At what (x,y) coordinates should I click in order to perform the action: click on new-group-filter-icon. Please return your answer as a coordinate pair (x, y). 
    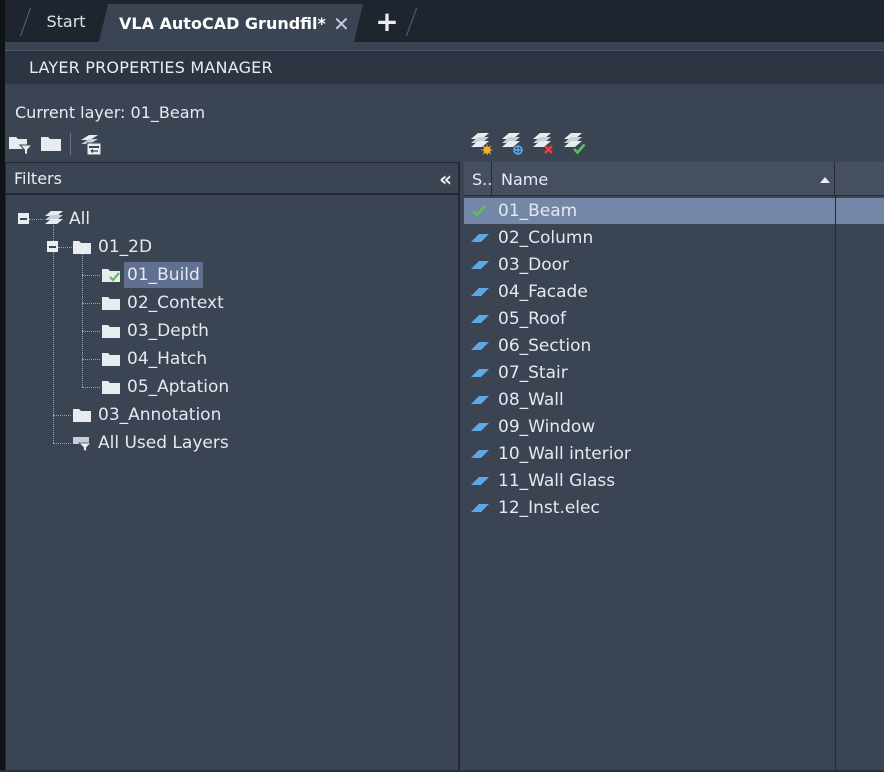
    Looking at the image, I should click on (52, 144).